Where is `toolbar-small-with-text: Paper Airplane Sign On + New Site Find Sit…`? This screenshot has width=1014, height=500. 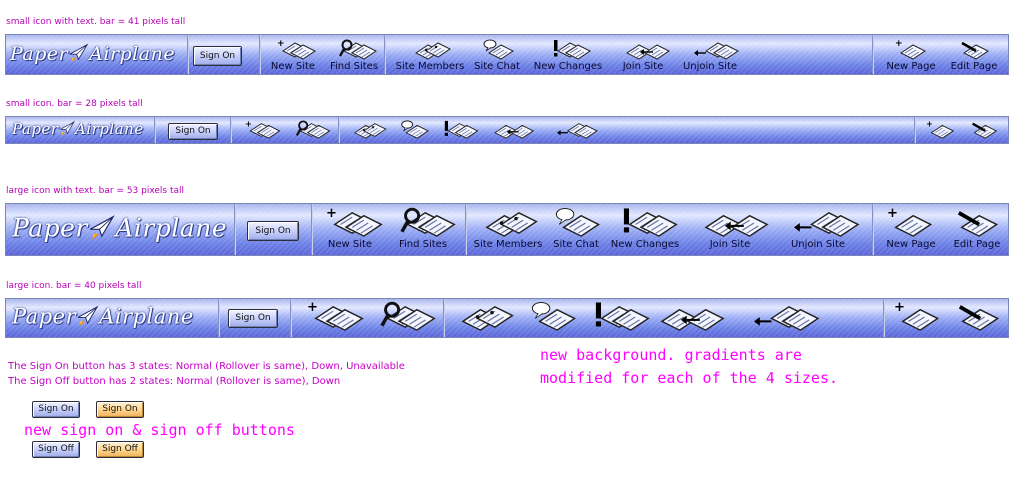 toolbar-small-with-text: Paper Airplane Sign On + New Site Find Sit… is located at coordinates (507, 54).